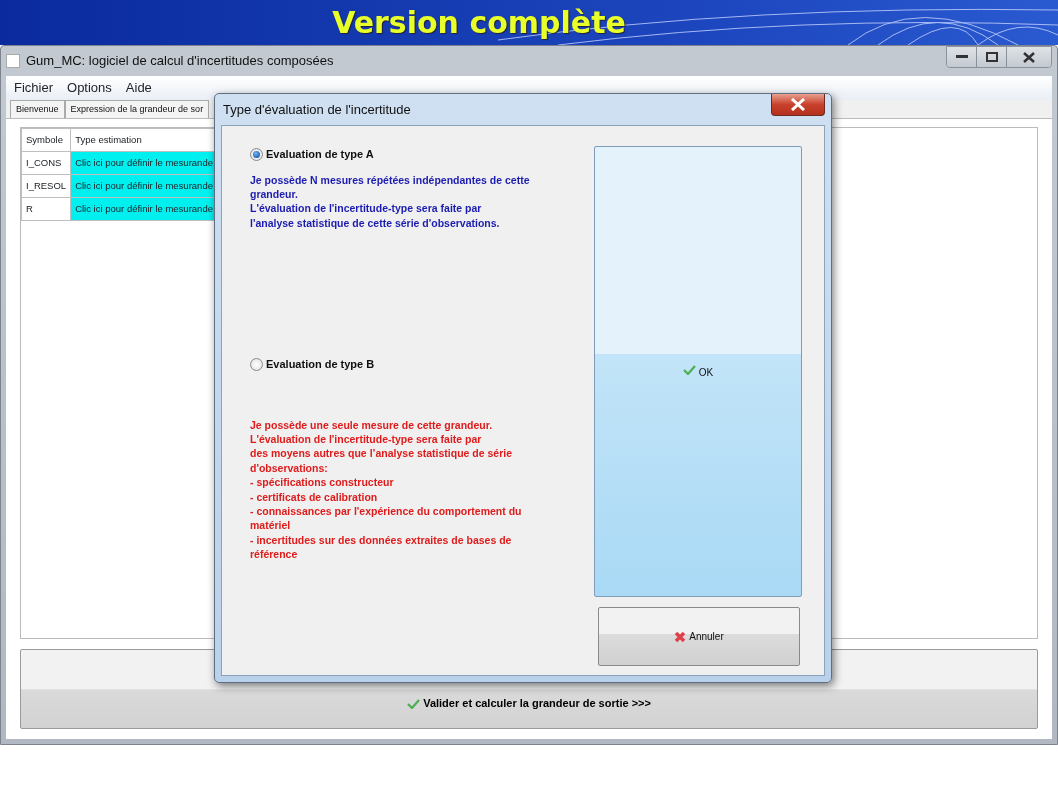 This screenshot has height=793, width=1058. I want to click on maximize-button, so click(992, 57).